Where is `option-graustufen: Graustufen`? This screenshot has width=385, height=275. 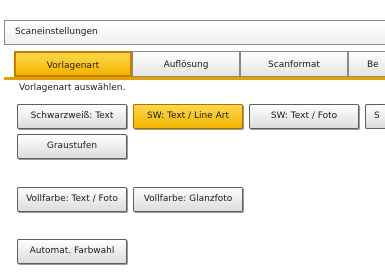
option-graustufen: Graustufen is located at coordinates (72, 146).